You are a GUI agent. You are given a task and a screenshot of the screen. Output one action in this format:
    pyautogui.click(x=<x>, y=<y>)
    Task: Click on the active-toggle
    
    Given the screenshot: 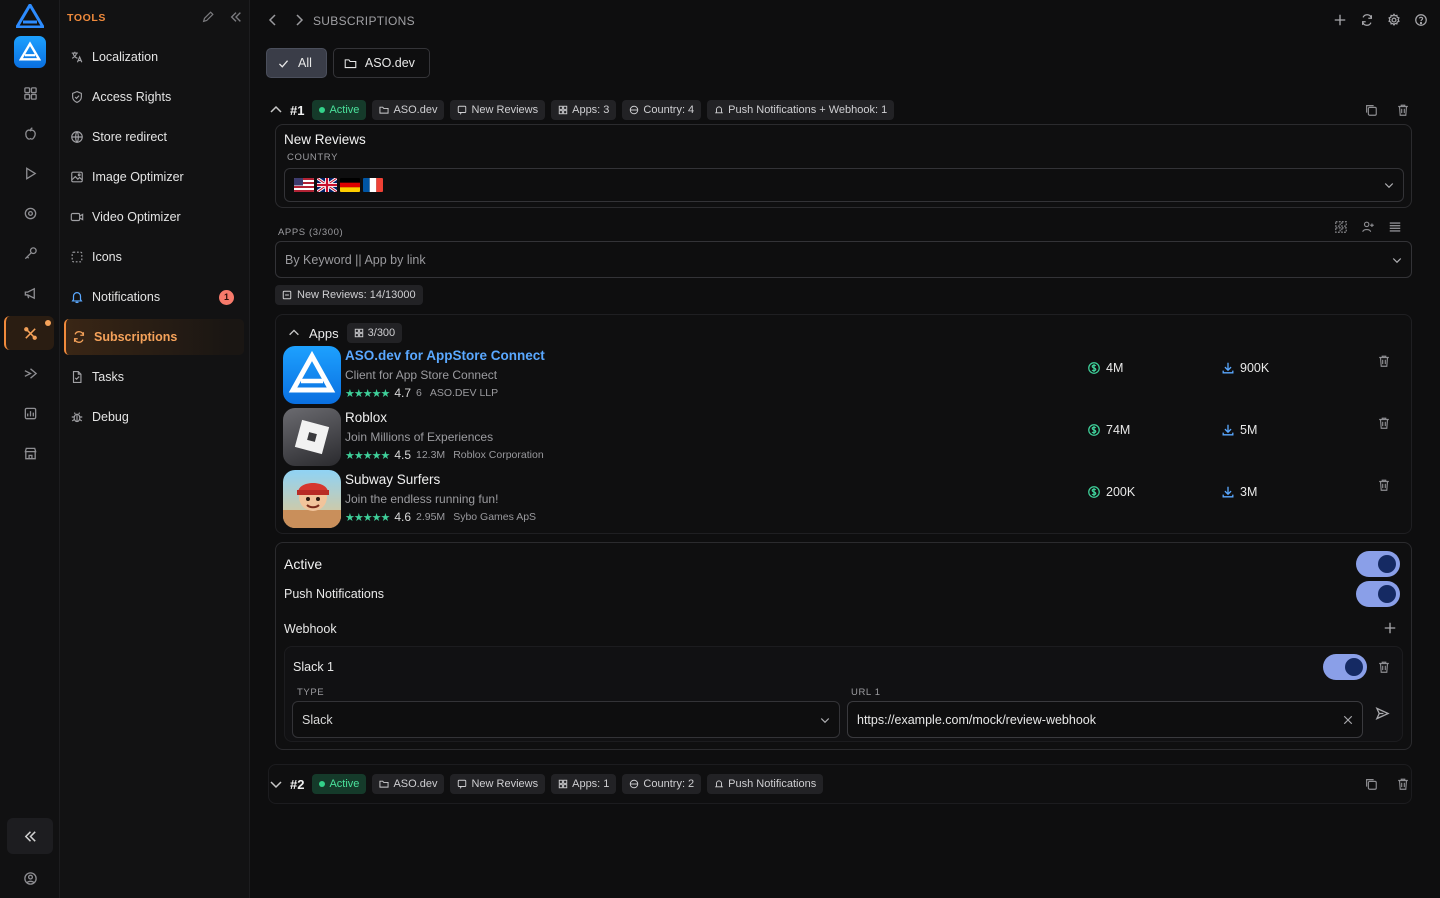 What is the action you would take?
    pyautogui.click(x=1378, y=564)
    